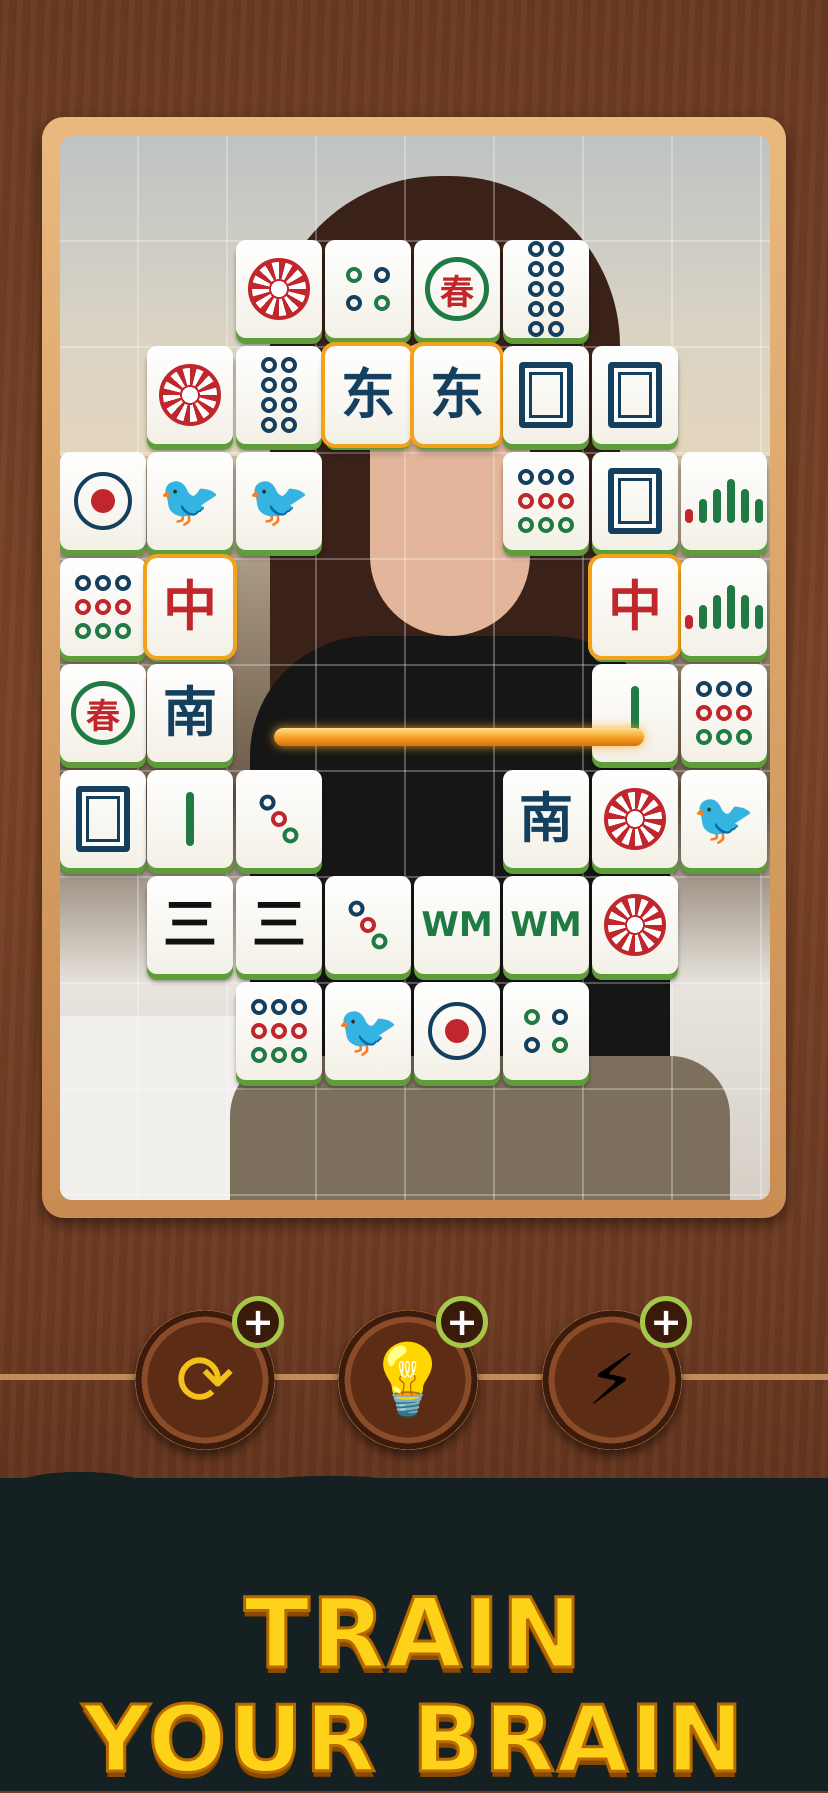 This screenshot has height=1793, width=828. Describe the element at coordinates (612, 1380) in the screenshot. I see `lightning-icon: ⚡` at that location.